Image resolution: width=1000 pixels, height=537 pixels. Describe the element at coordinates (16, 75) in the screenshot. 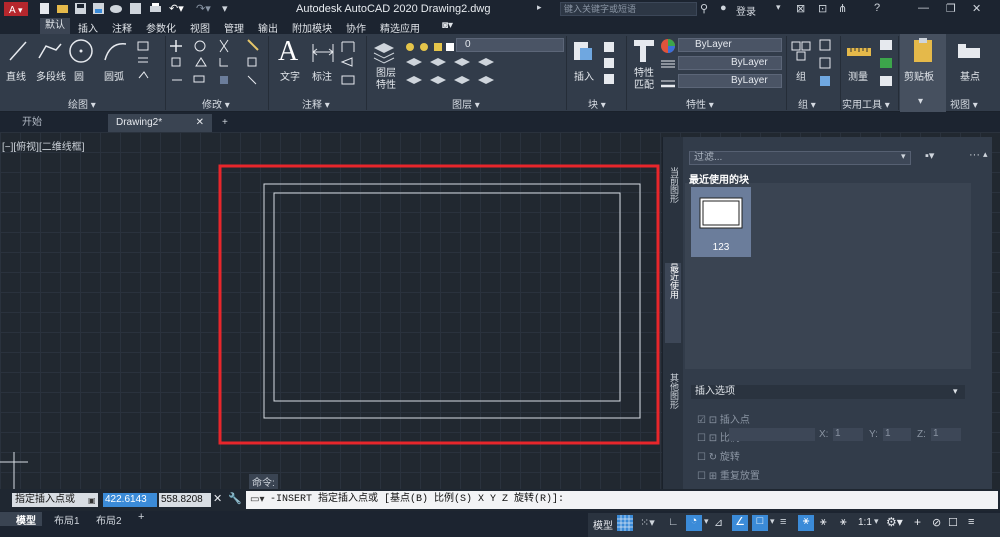

I see `line-button: 直线` at that location.